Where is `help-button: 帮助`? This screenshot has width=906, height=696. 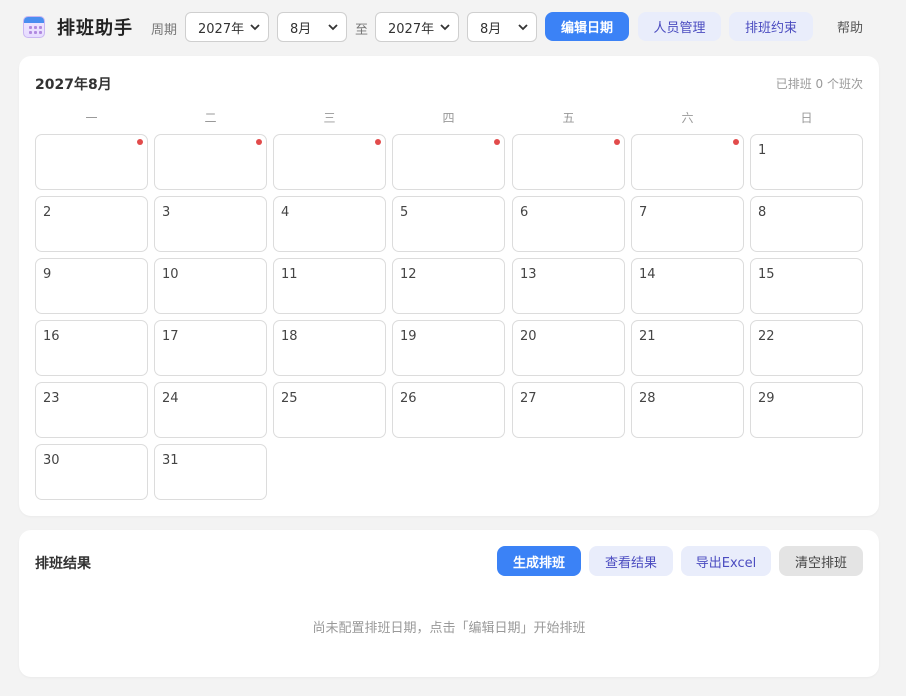 help-button: 帮助 is located at coordinates (850, 26).